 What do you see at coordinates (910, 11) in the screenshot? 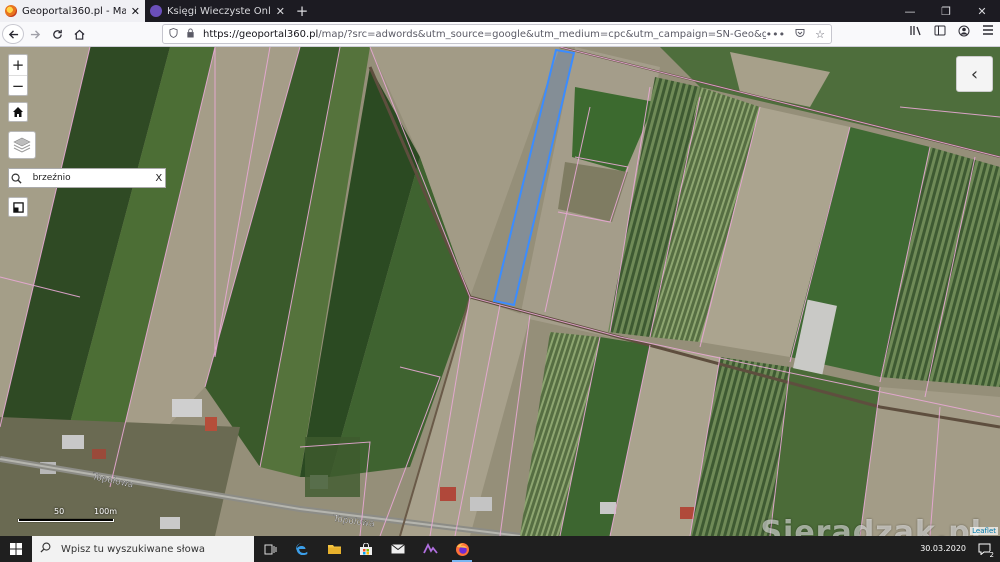
I see `minimize-button: —` at bounding box center [910, 11].